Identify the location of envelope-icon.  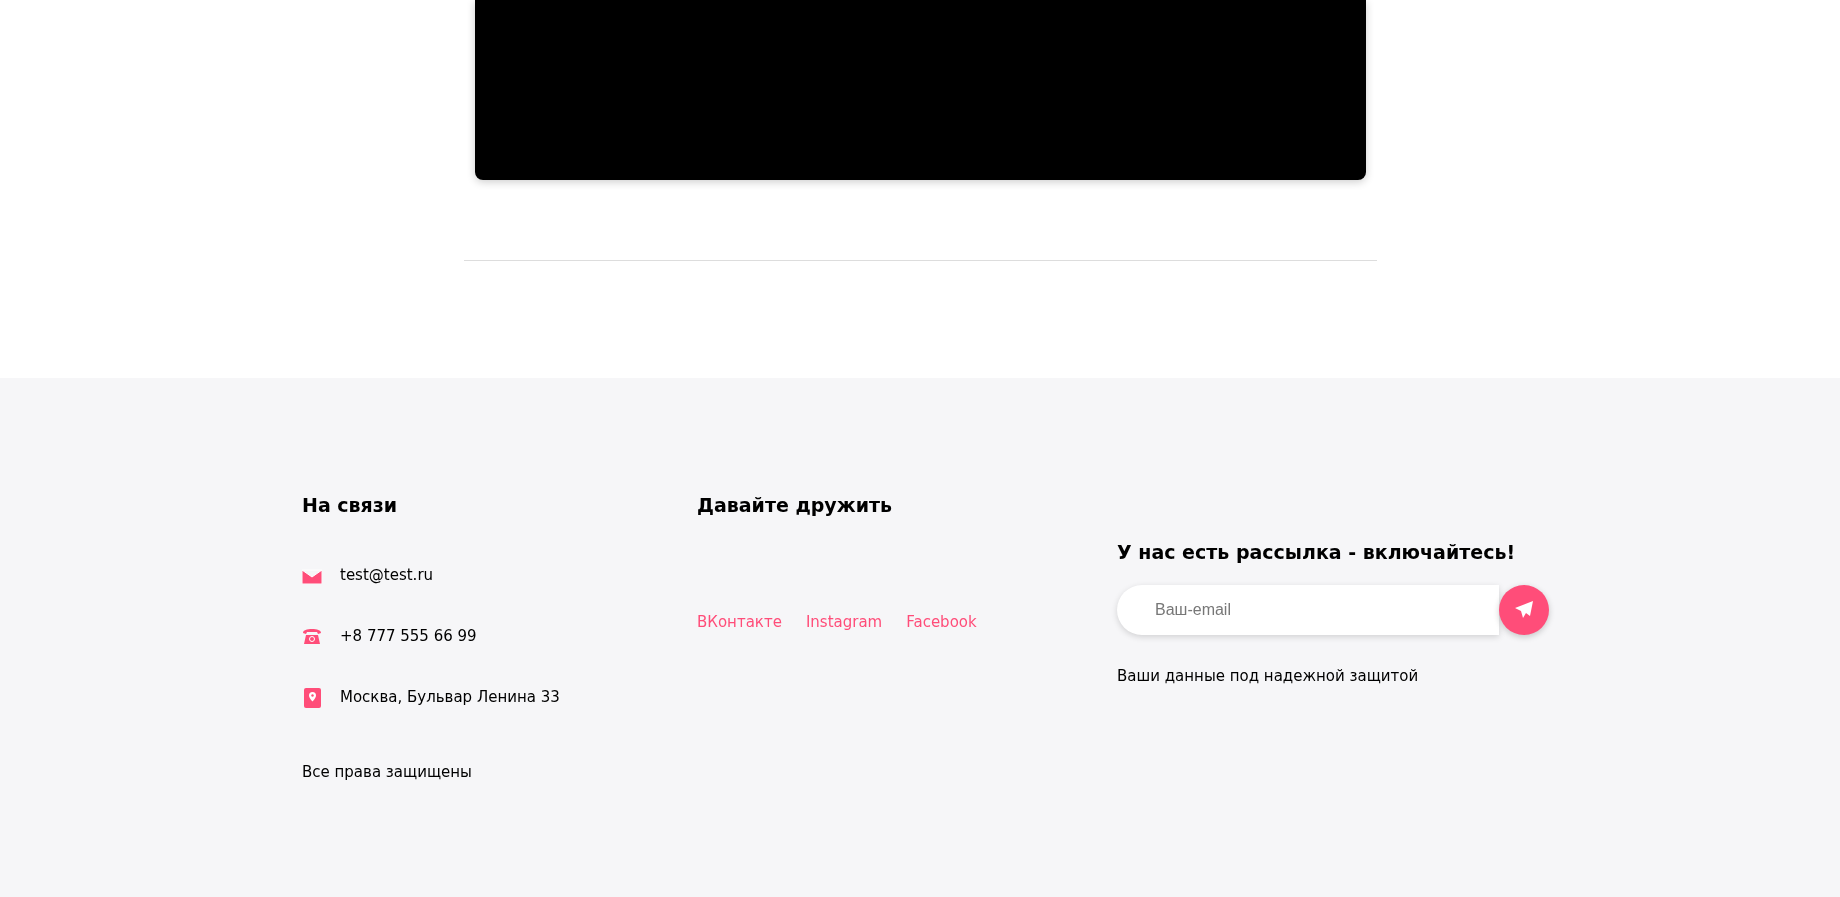
(312, 575).